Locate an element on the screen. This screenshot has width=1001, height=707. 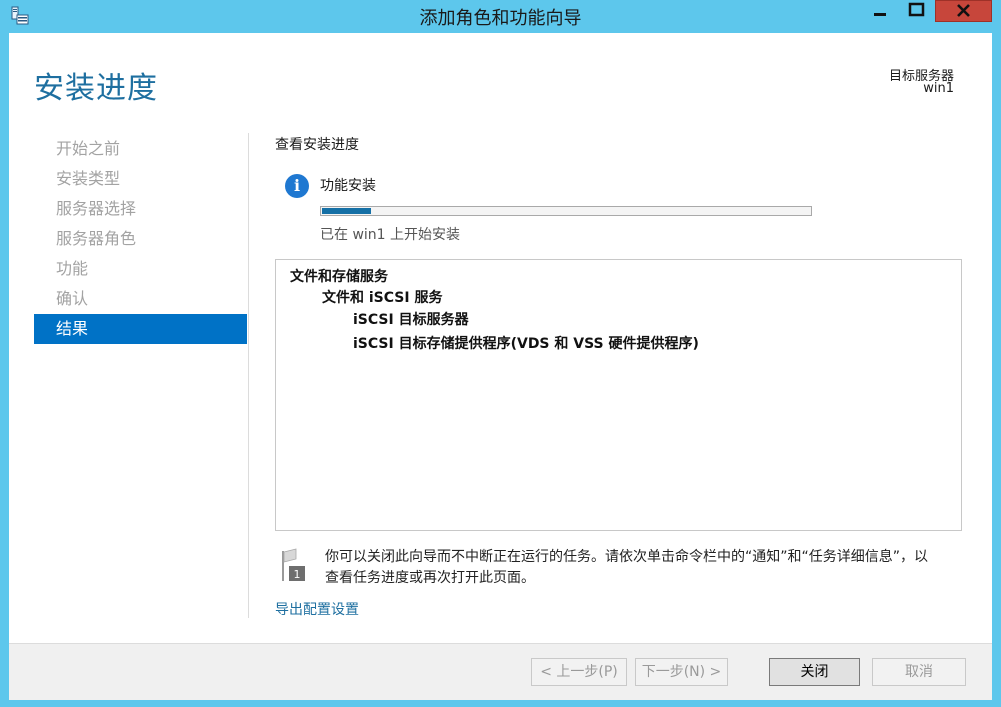
close-window-button is located at coordinates (963, 11).